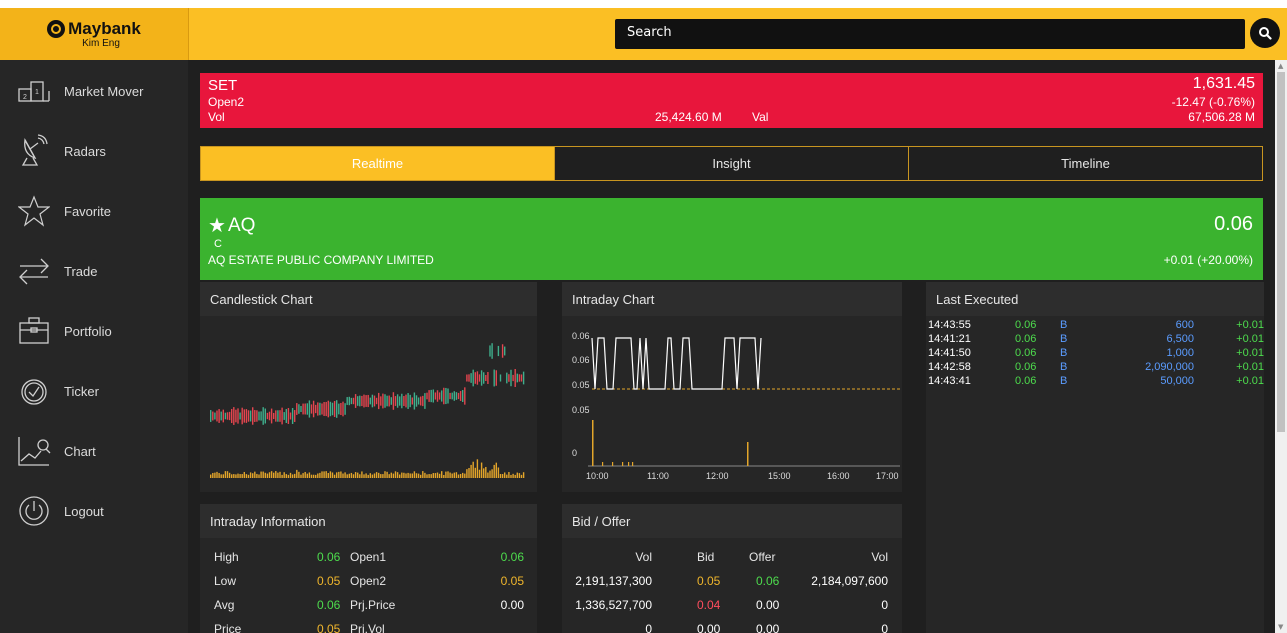  Describe the element at coordinates (1095, 382) in the screenshot. I see `list-item: 14:43:41 0.06 B 50,000 +0.01` at that location.